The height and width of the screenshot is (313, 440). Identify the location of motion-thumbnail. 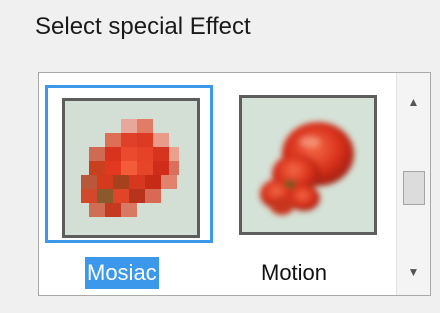
(308, 165).